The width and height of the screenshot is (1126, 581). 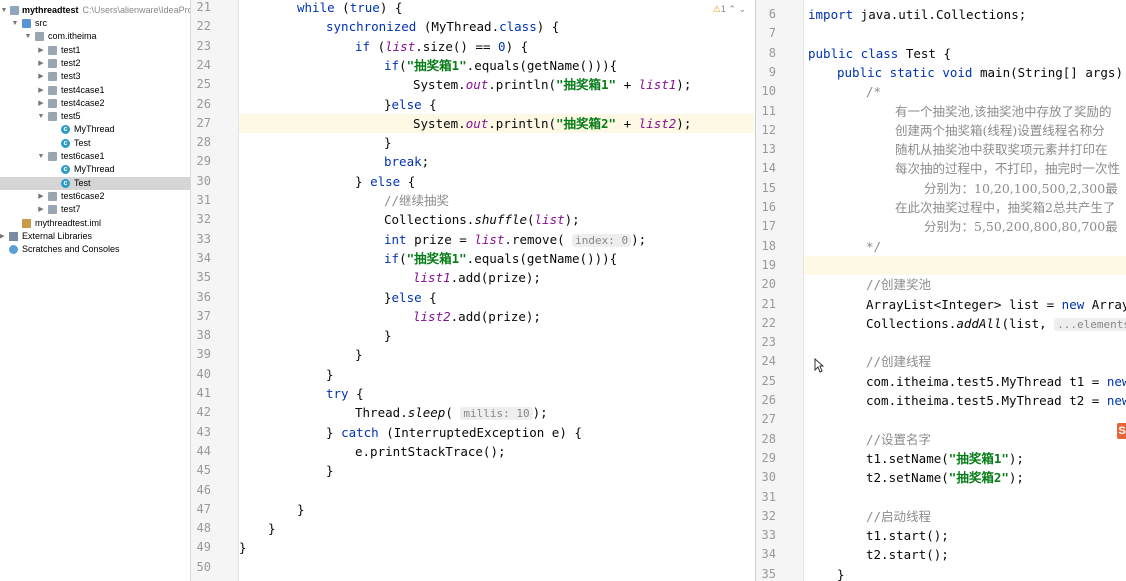 I want to click on code-line: import java.util.Collections;, so click(x=965, y=14).